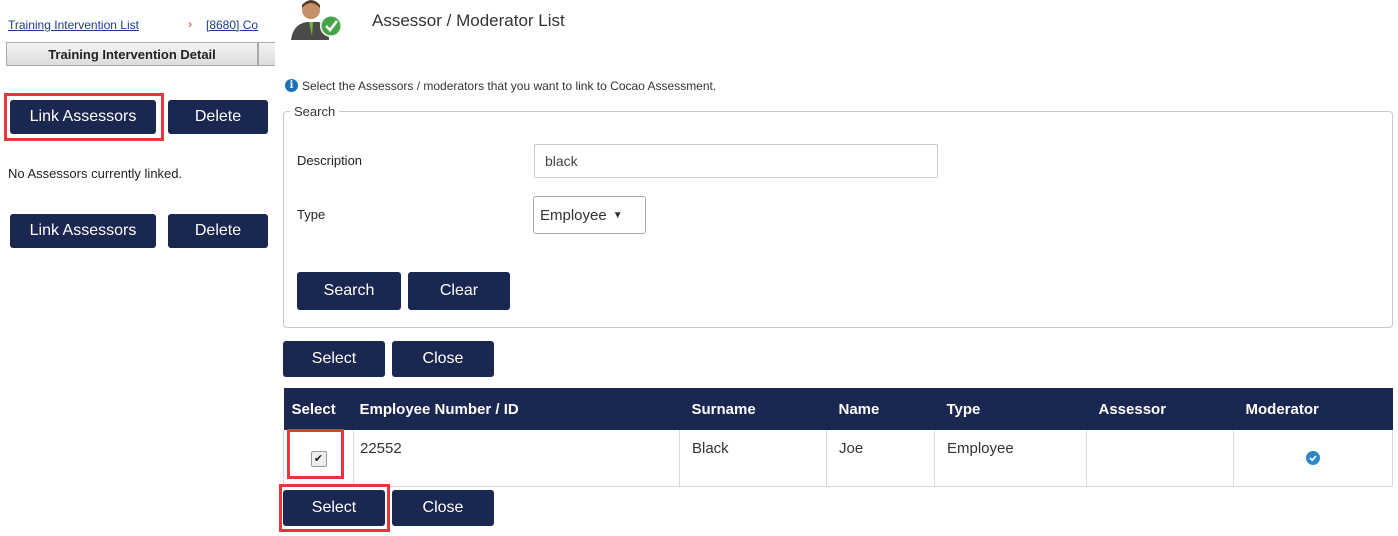 Image resolution: width=1398 pixels, height=536 pixels. Describe the element at coordinates (315, 454) in the screenshot. I see `highlight-row-checkbox` at that location.